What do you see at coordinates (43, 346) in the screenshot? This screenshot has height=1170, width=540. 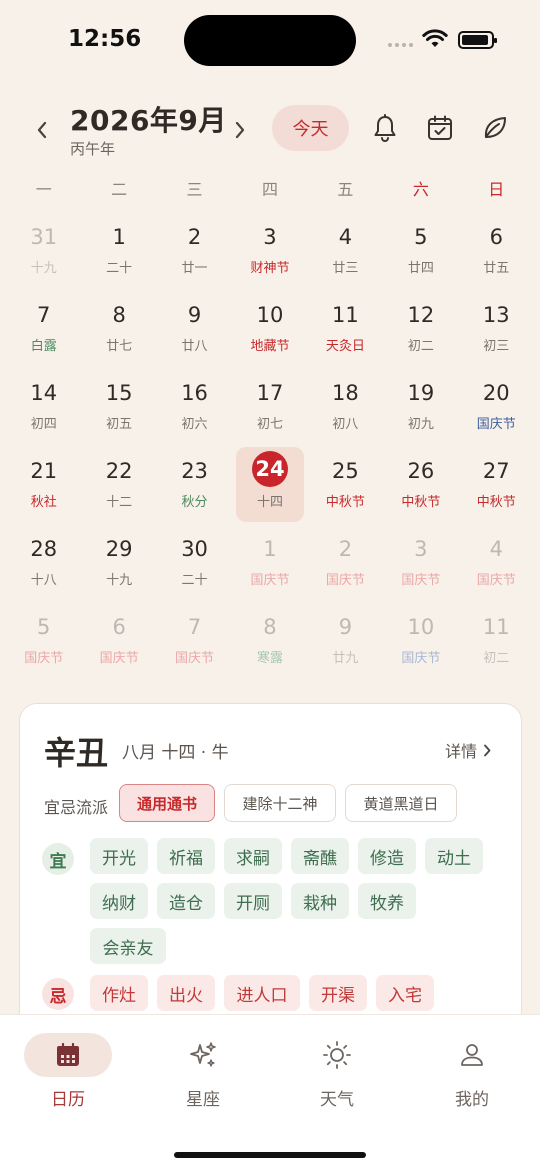 I see `day-lunar-label: 白露` at bounding box center [43, 346].